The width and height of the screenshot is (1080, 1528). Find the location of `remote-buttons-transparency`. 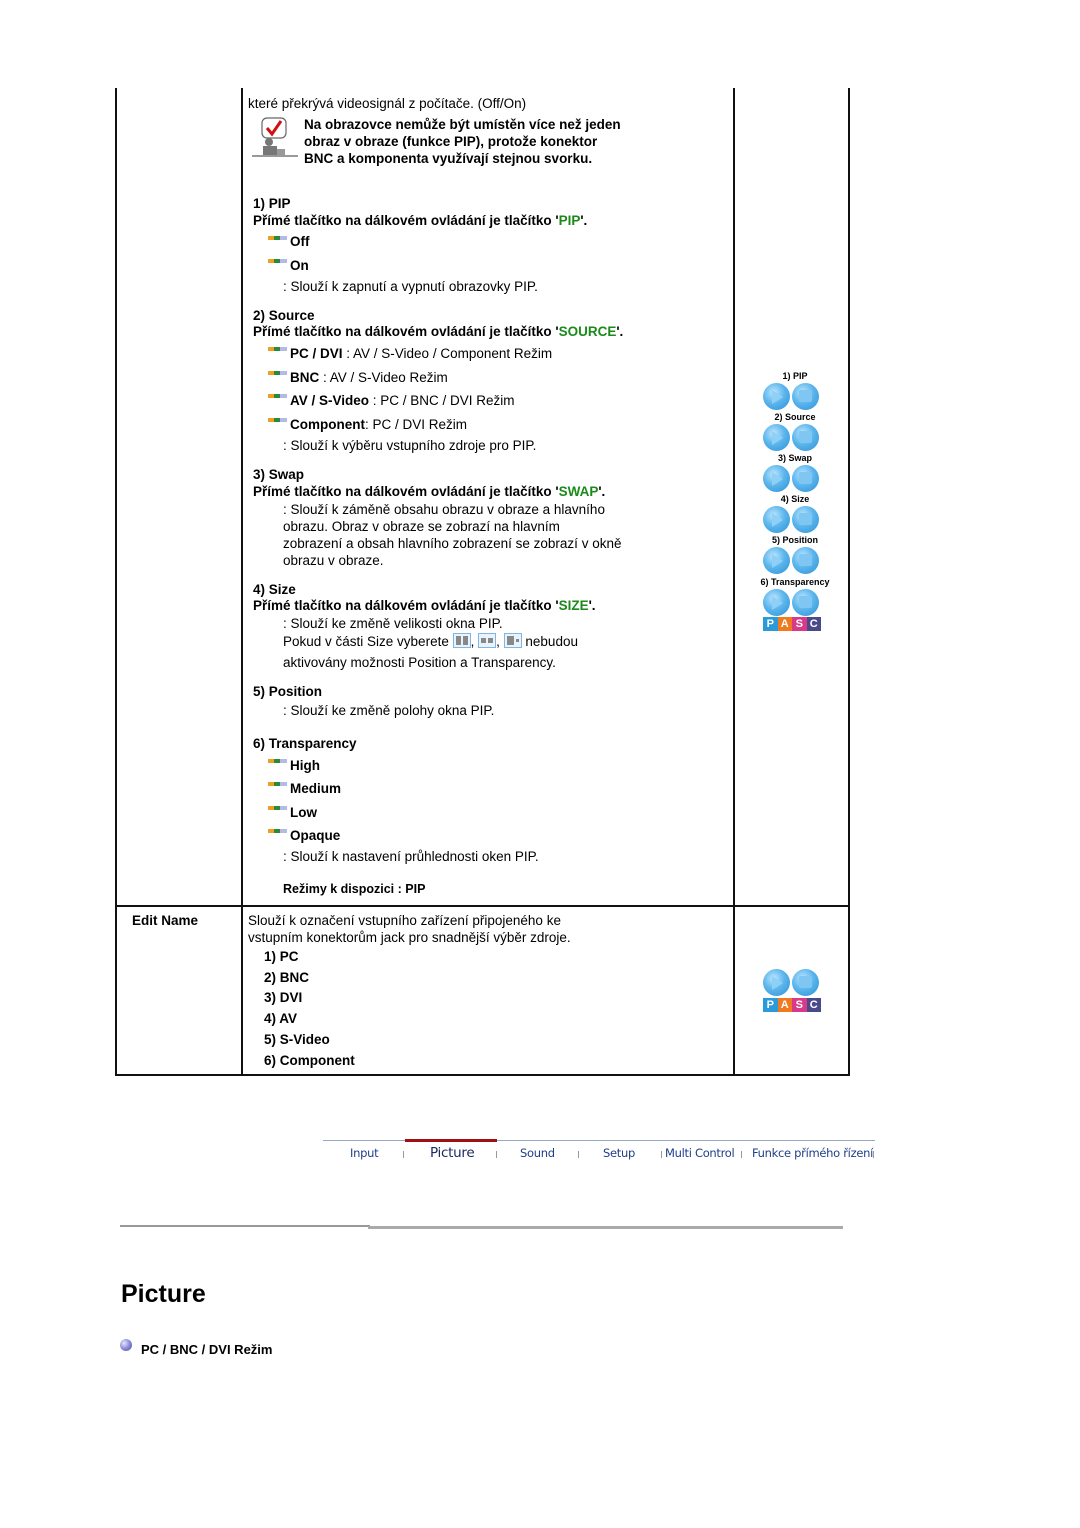

remote-buttons-transparency is located at coordinates (792, 603).